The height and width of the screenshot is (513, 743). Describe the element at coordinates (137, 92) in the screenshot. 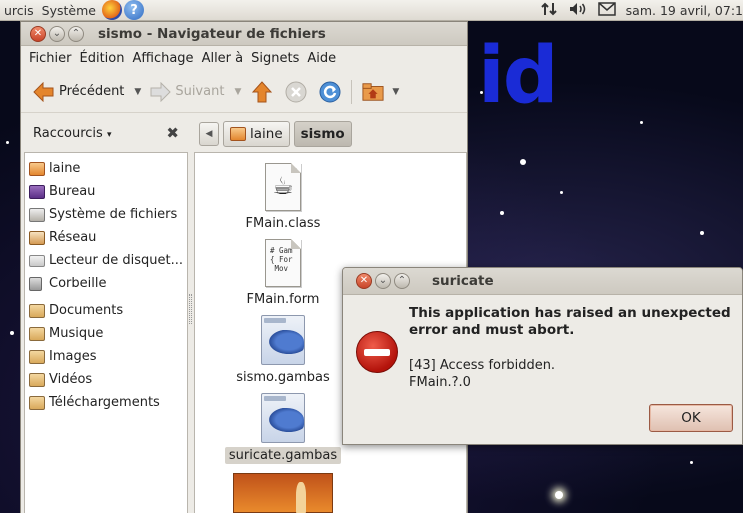

I see `back-history-dropdown-icon: ▼` at that location.